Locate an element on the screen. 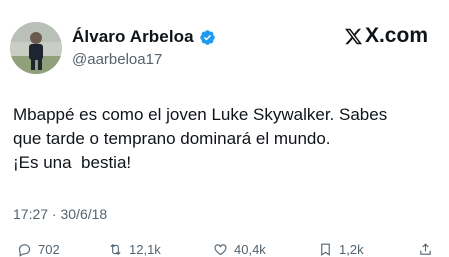 Image resolution: width=449 pixels, height=257 pixels. brand-logo: X.com is located at coordinates (386, 36).